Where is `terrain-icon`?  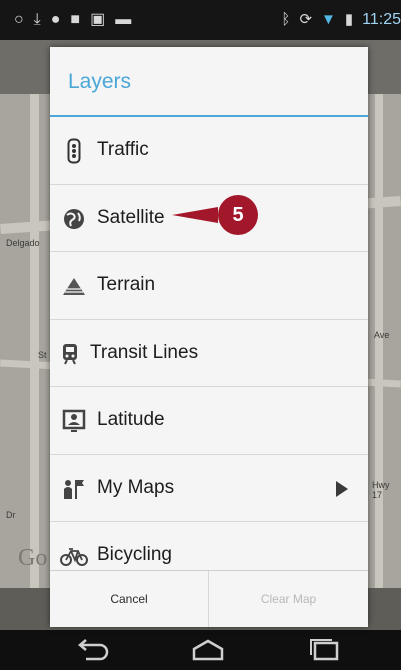
terrain-icon is located at coordinates (74, 286).